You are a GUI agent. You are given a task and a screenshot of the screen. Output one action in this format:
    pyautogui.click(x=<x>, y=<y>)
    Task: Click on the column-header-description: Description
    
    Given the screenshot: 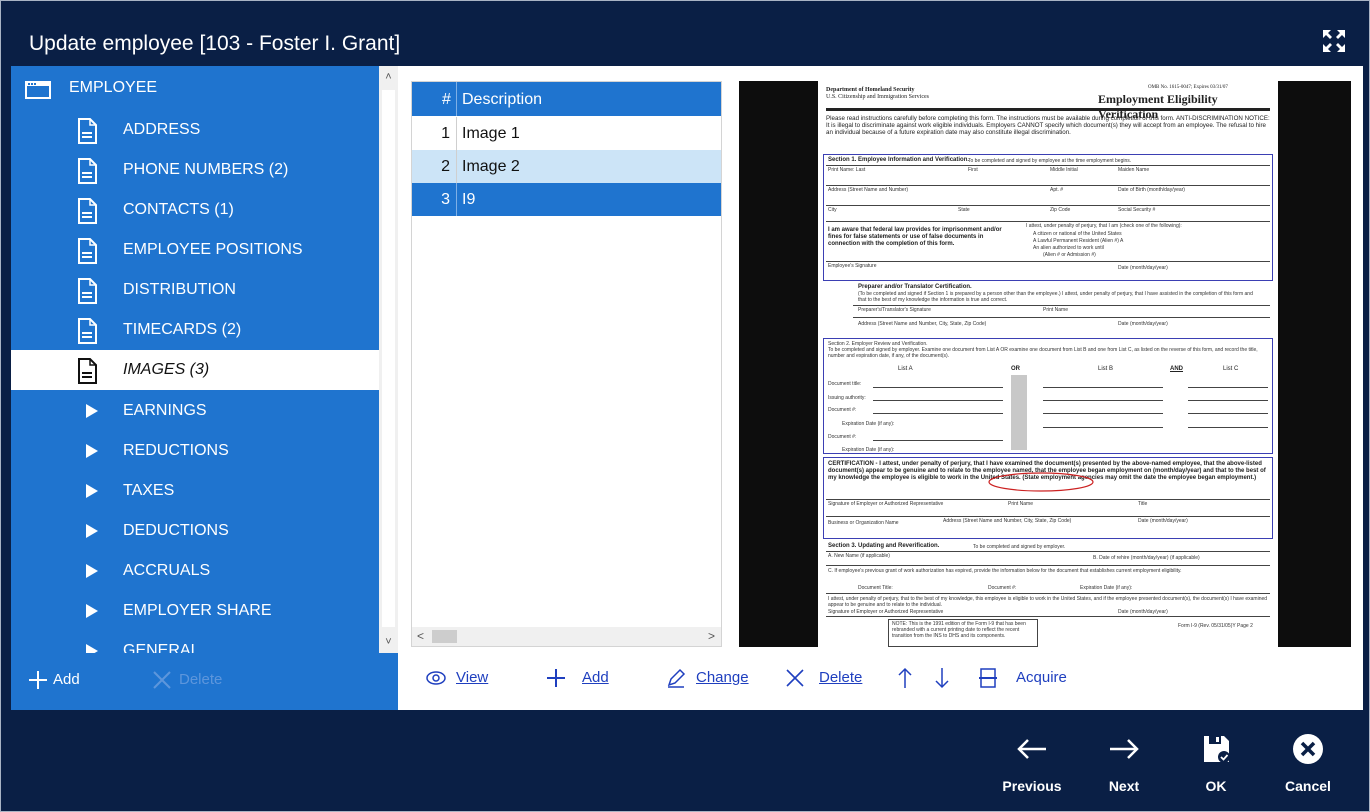 What is the action you would take?
    pyautogui.click(x=502, y=100)
    